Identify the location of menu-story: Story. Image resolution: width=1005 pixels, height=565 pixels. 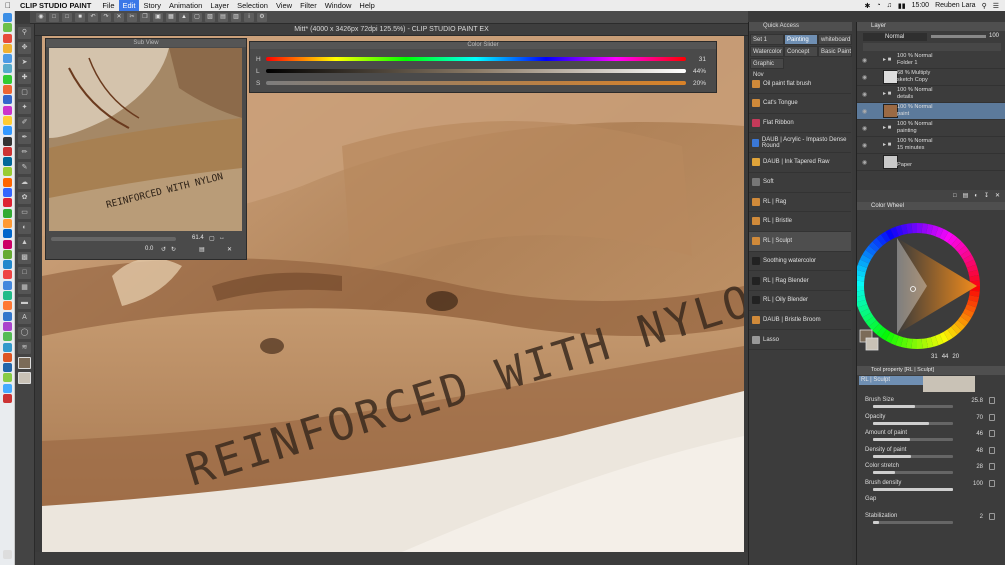
(152, 5).